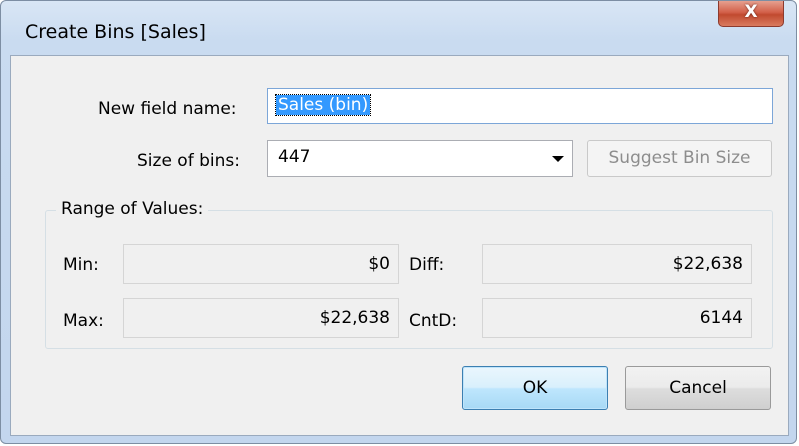  Describe the element at coordinates (261, 318) in the screenshot. I see `max-value-field: $22,638` at that location.